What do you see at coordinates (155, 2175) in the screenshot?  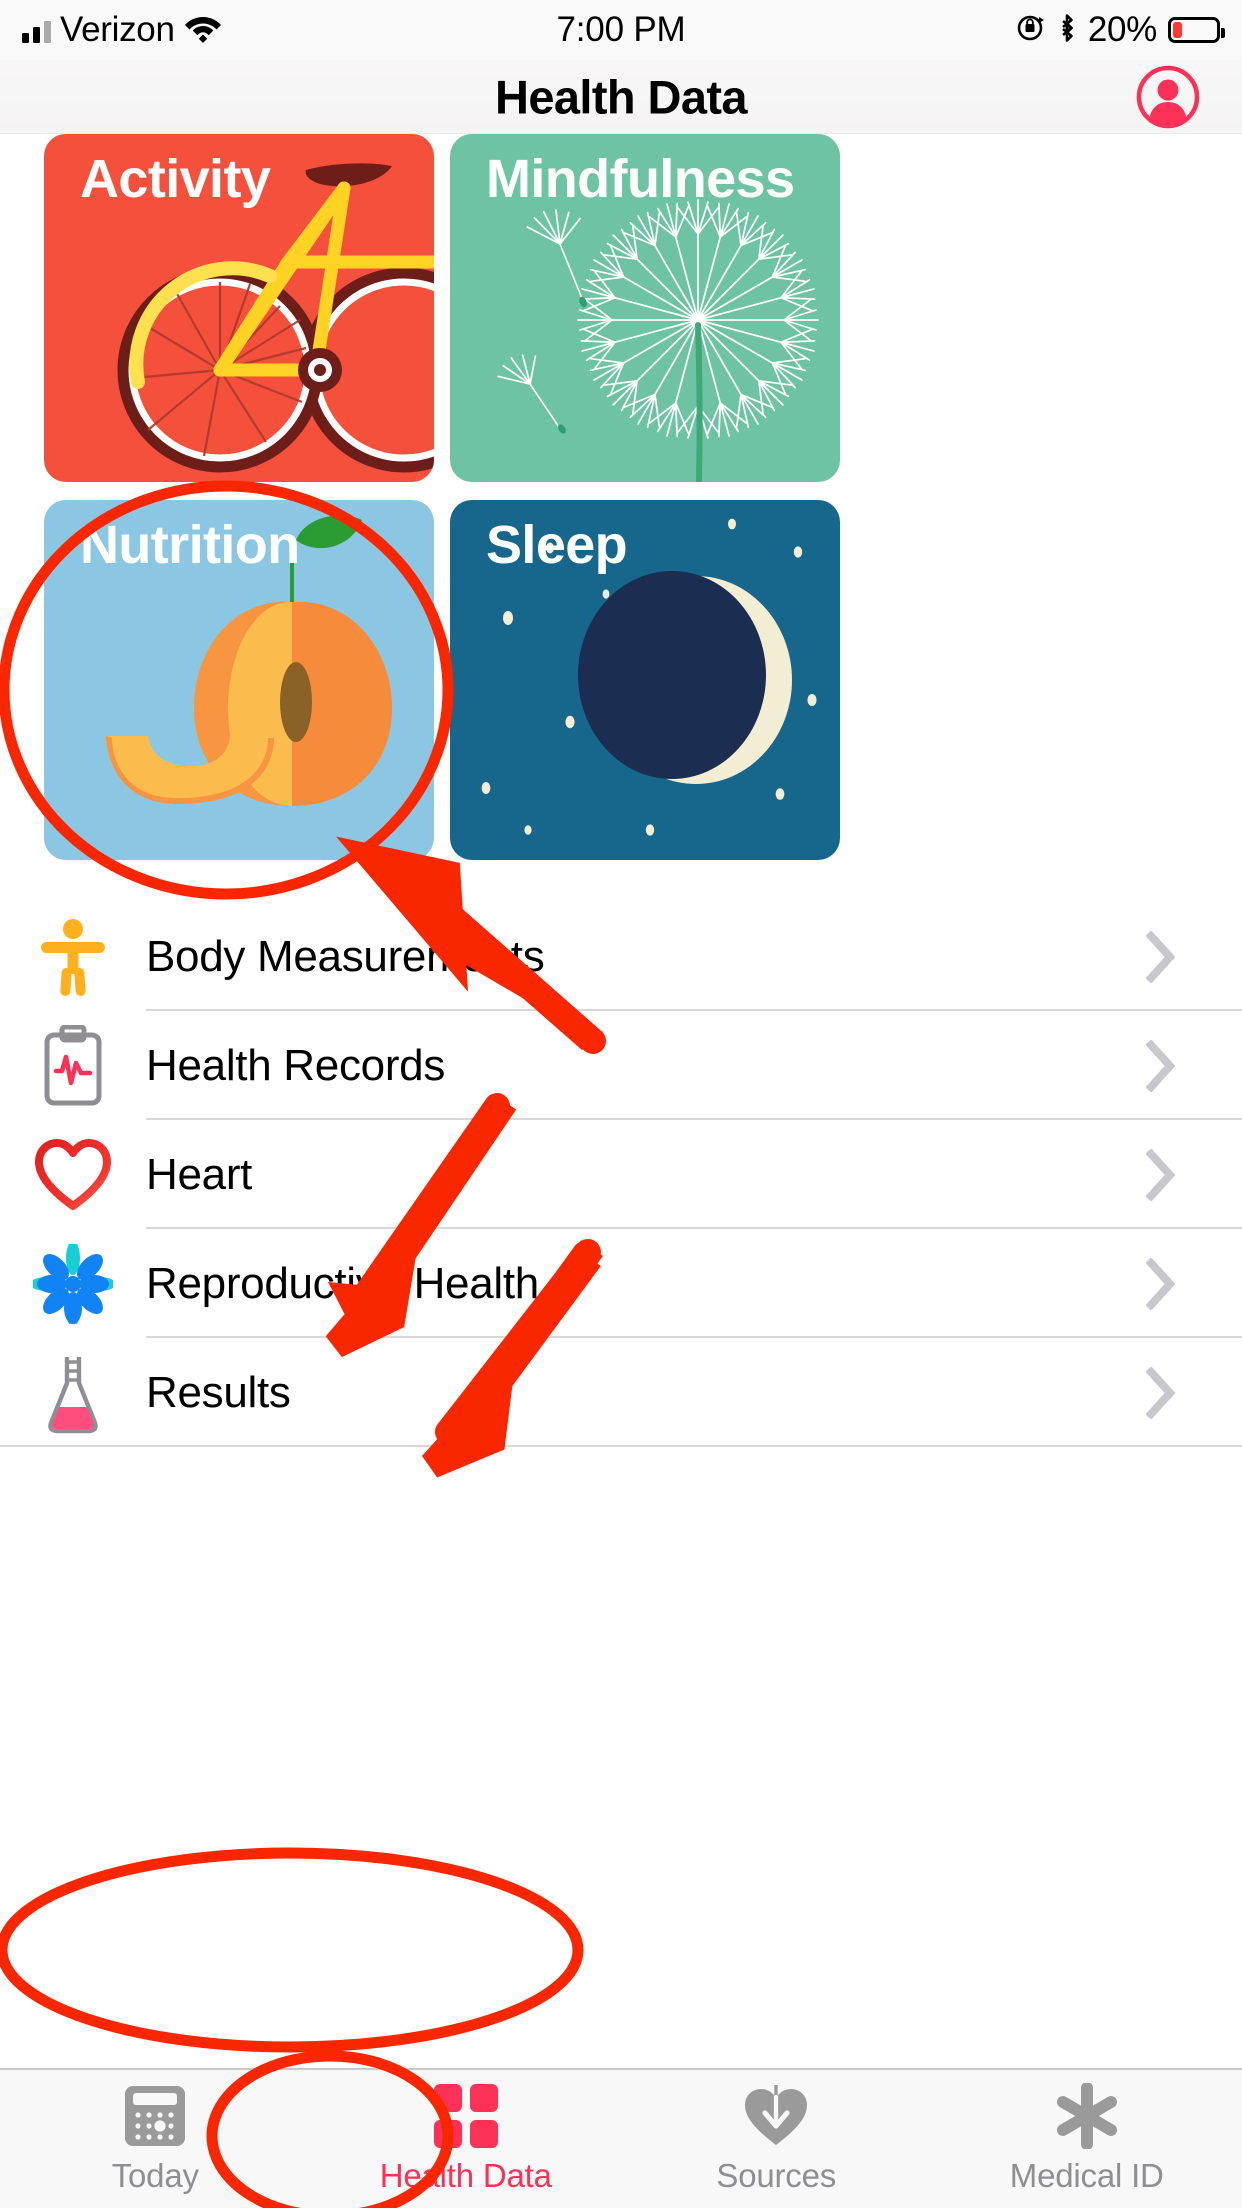 I see `tab-label: Today` at bounding box center [155, 2175].